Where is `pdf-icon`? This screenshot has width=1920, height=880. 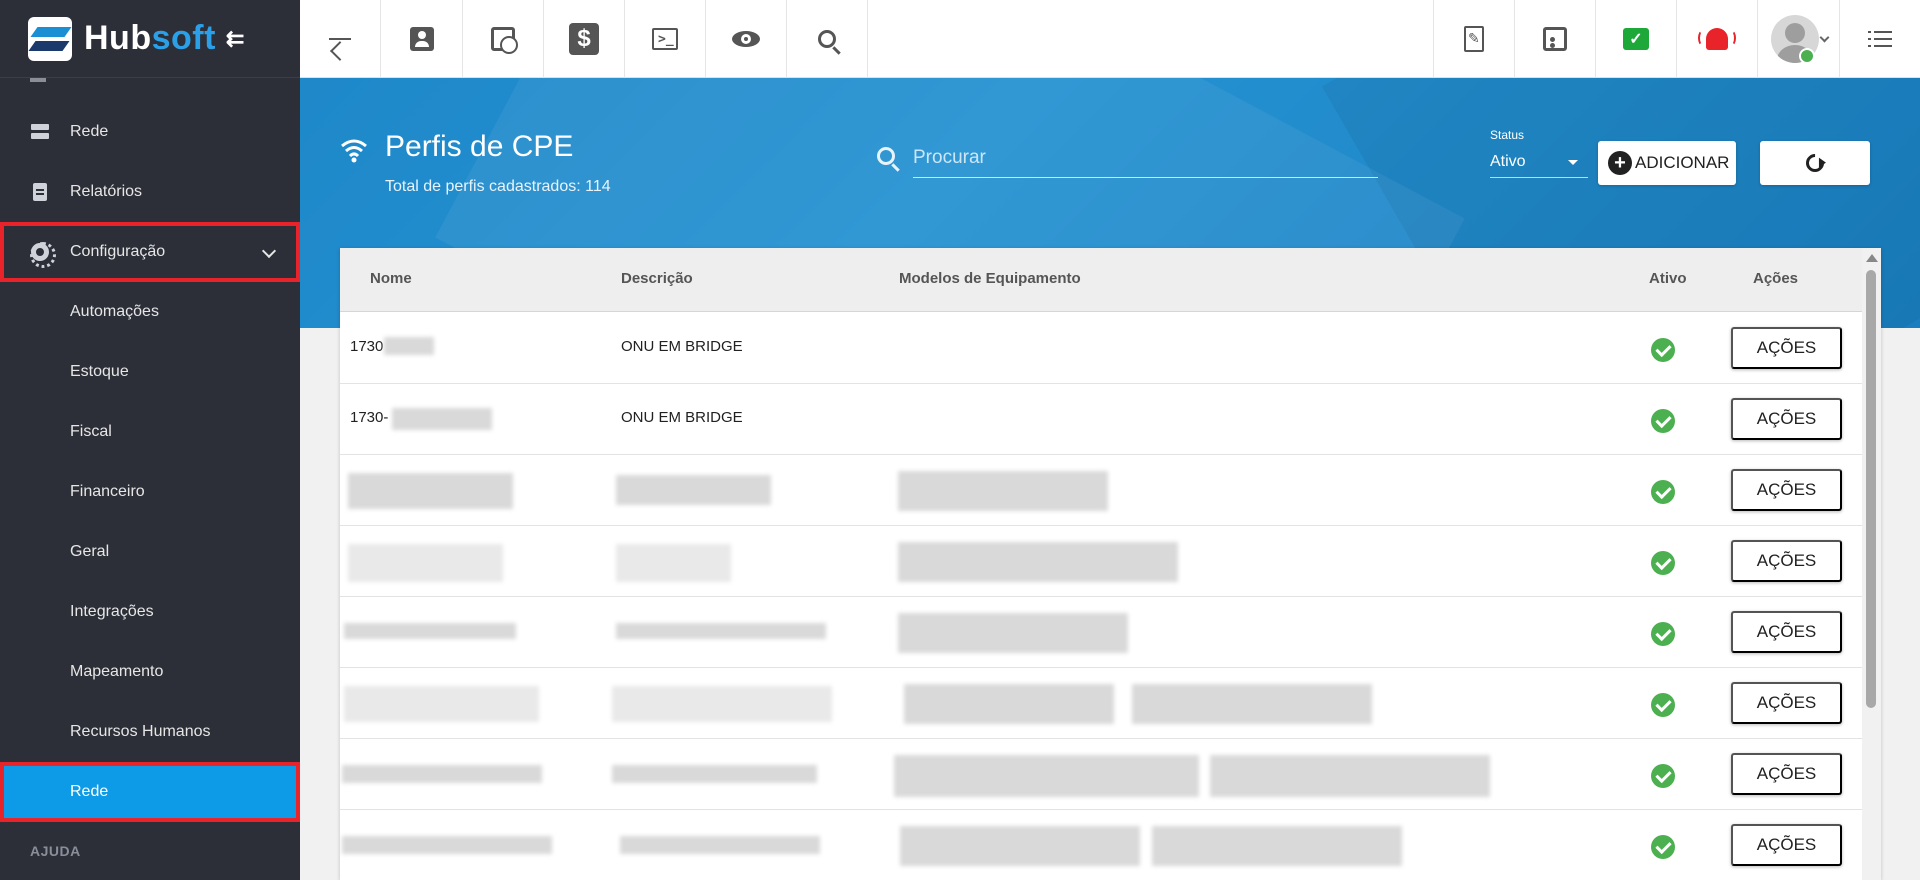
pdf-icon is located at coordinates (1474, 39).